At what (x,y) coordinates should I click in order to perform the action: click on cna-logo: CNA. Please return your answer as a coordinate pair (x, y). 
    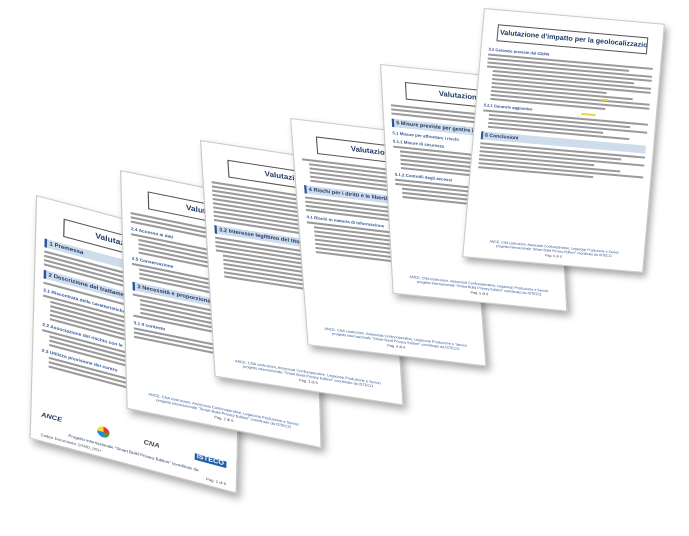
    Looking at the image, I should click on (151, 445).